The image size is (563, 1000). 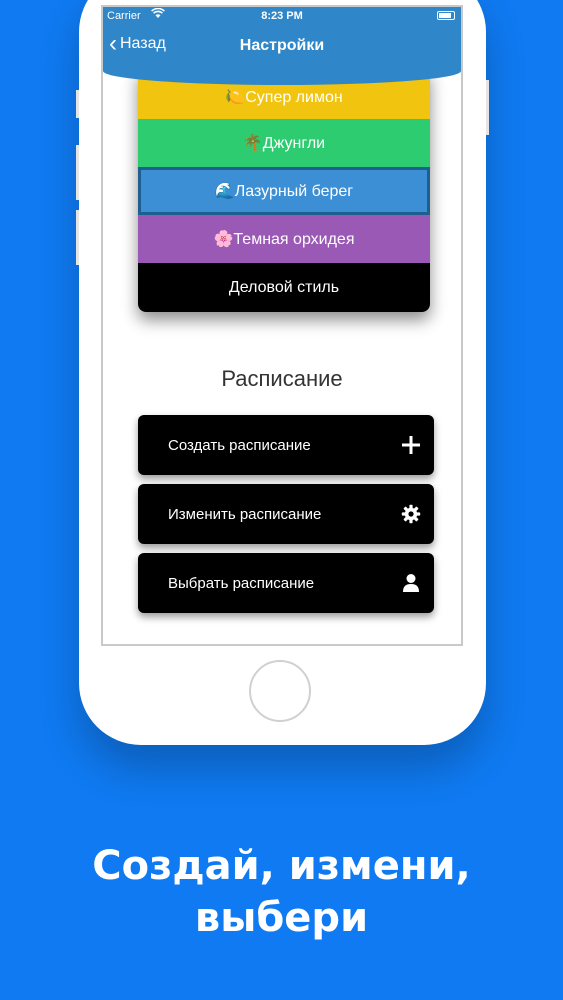 I want to click on select-schedule-button: Выбрать расписание, so click(x=286, y=583).